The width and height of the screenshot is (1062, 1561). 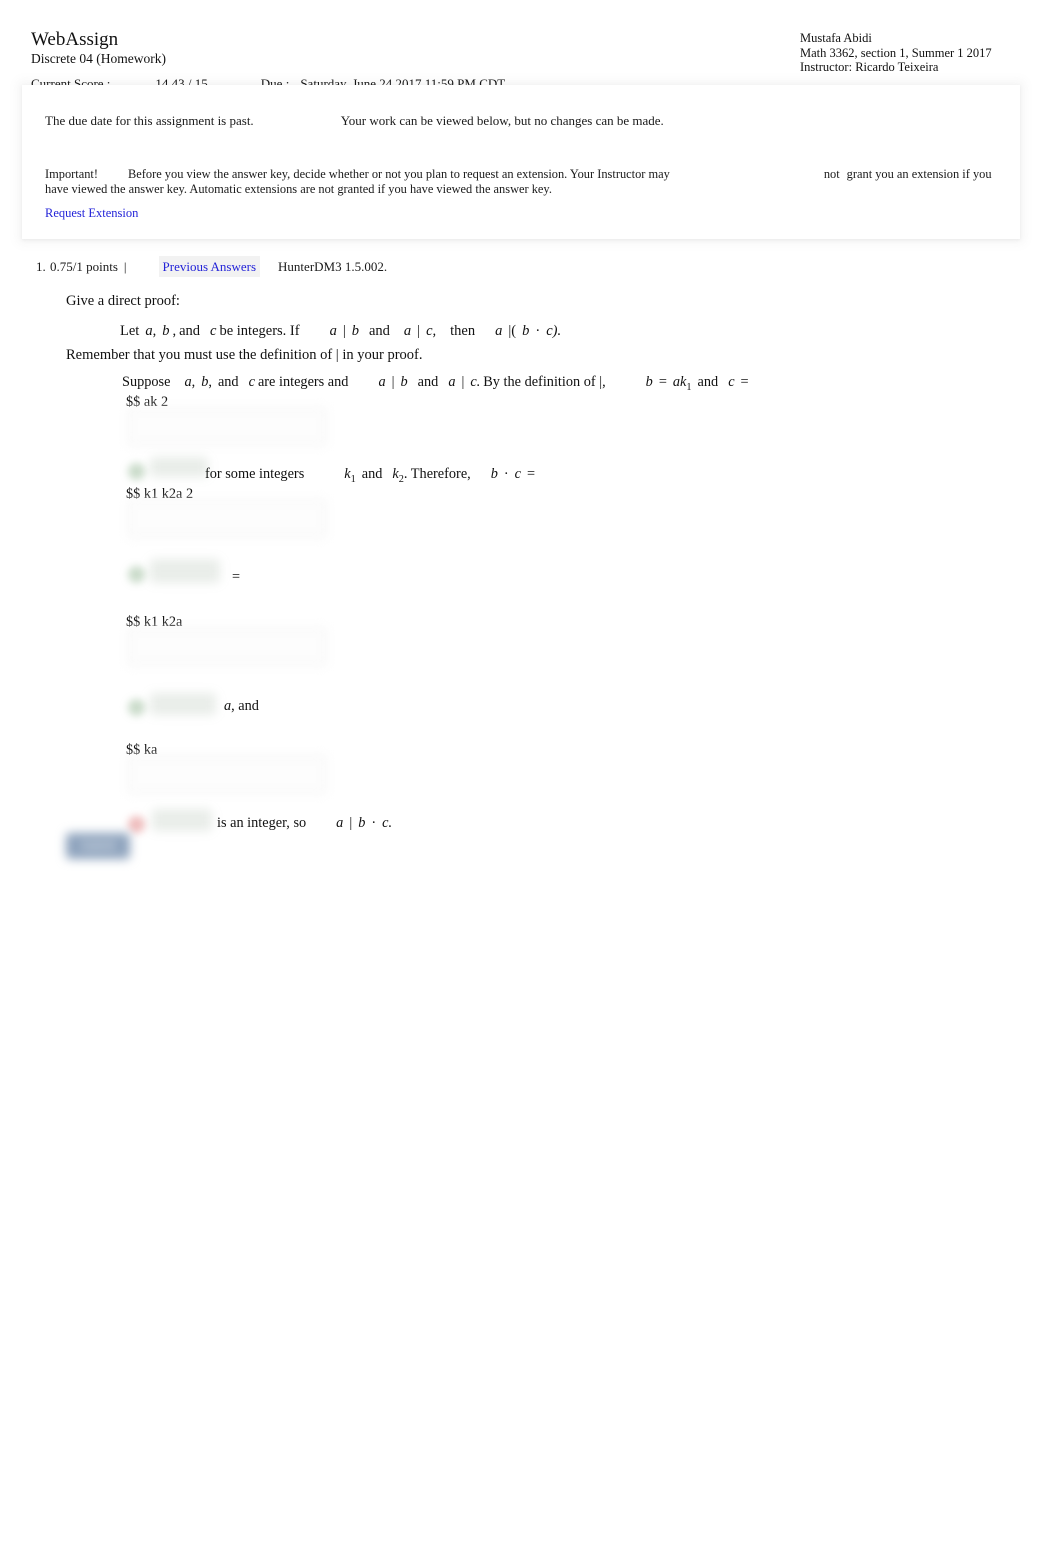 I want to click on textbook-reference: HunterDM3 1.5.002., so click(x=333, y=266).